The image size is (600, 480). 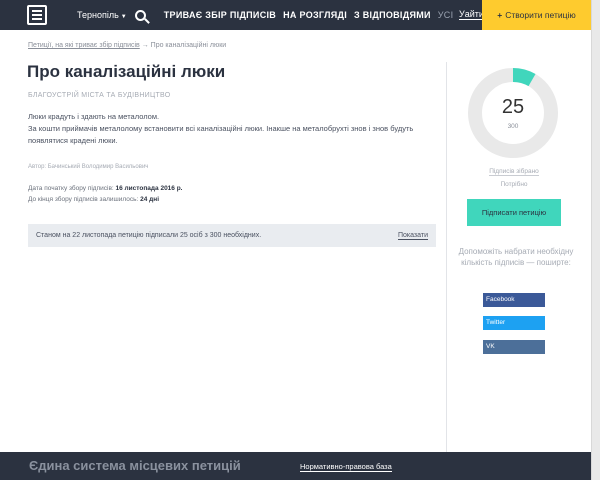 I want to click on nav-collecting: ТРИВАЄ ЗБІР ПІДПИСІВ, so click(x=220, y=15).